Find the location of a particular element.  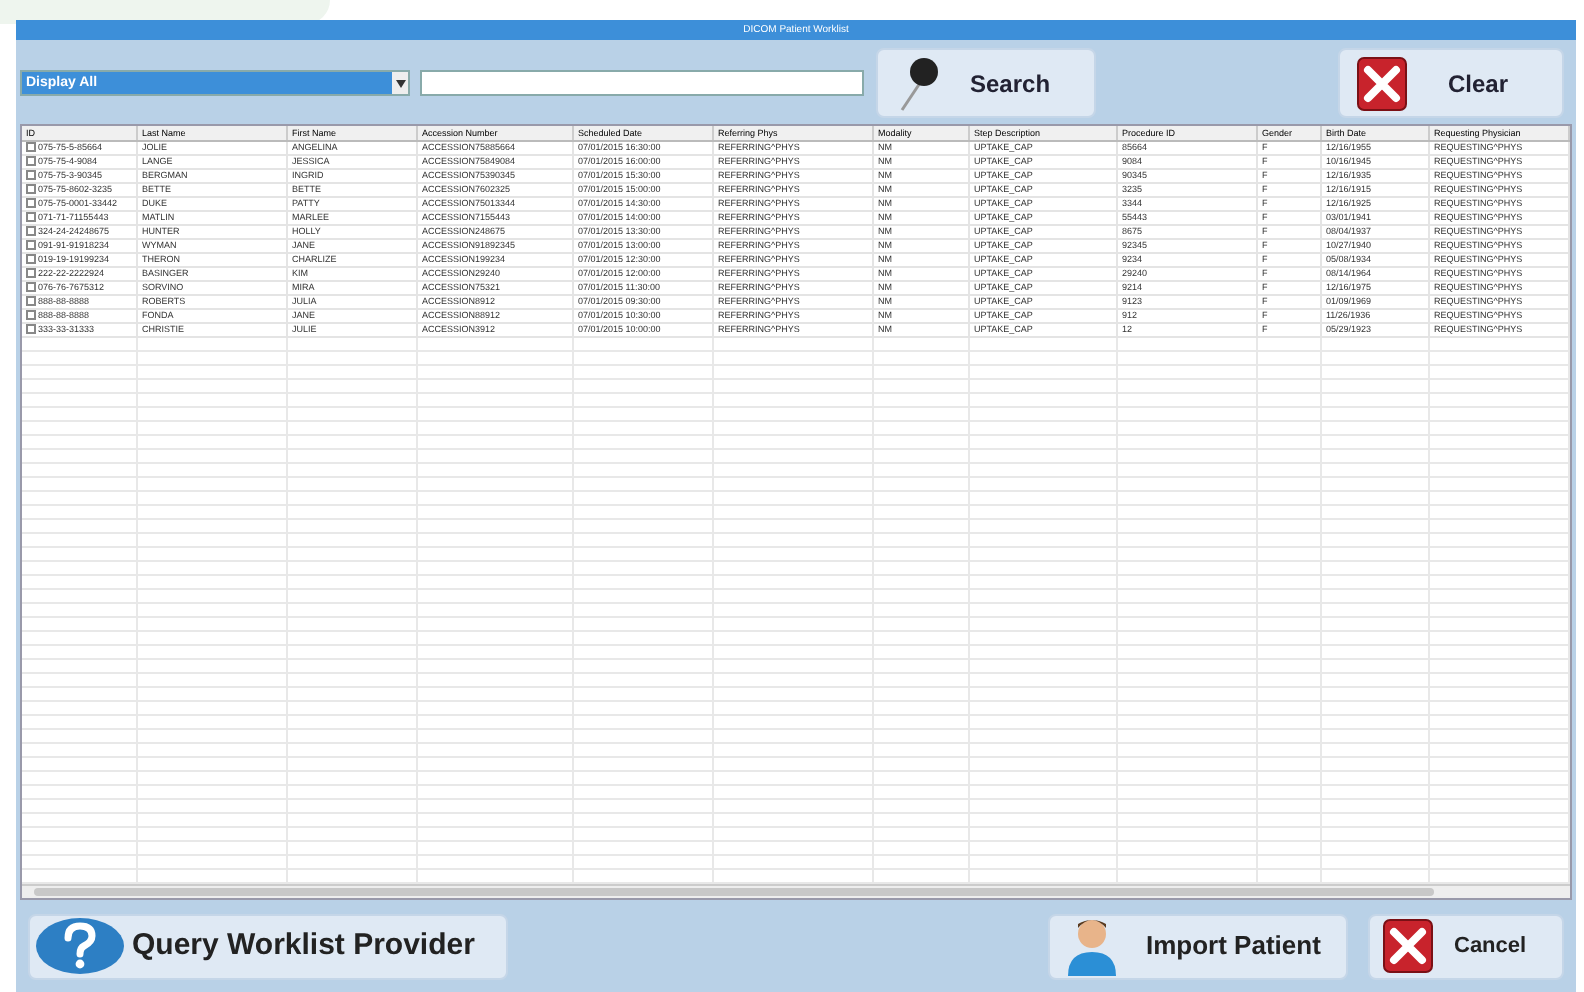

person-icon is located at coordinates (1092, 946).